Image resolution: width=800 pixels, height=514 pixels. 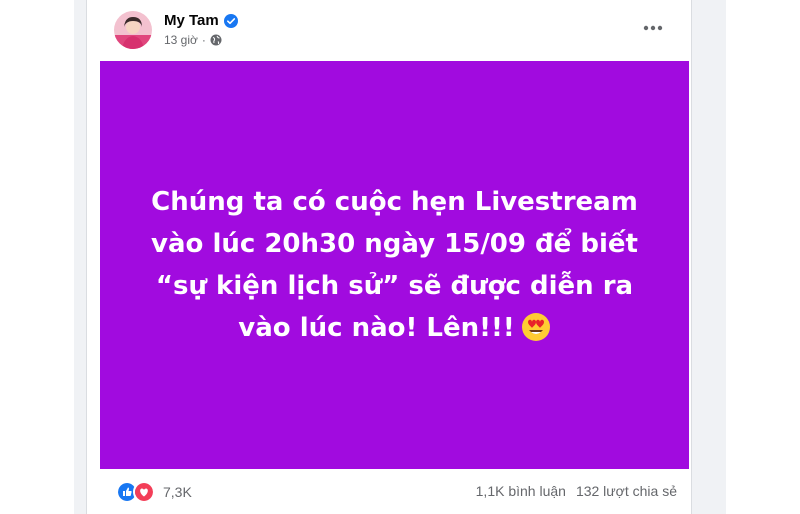 What do you see at coordinates (536, 327) in the screenshot?
I see `heart-eyes-emoji-icon` at bounding box center [536, 327].